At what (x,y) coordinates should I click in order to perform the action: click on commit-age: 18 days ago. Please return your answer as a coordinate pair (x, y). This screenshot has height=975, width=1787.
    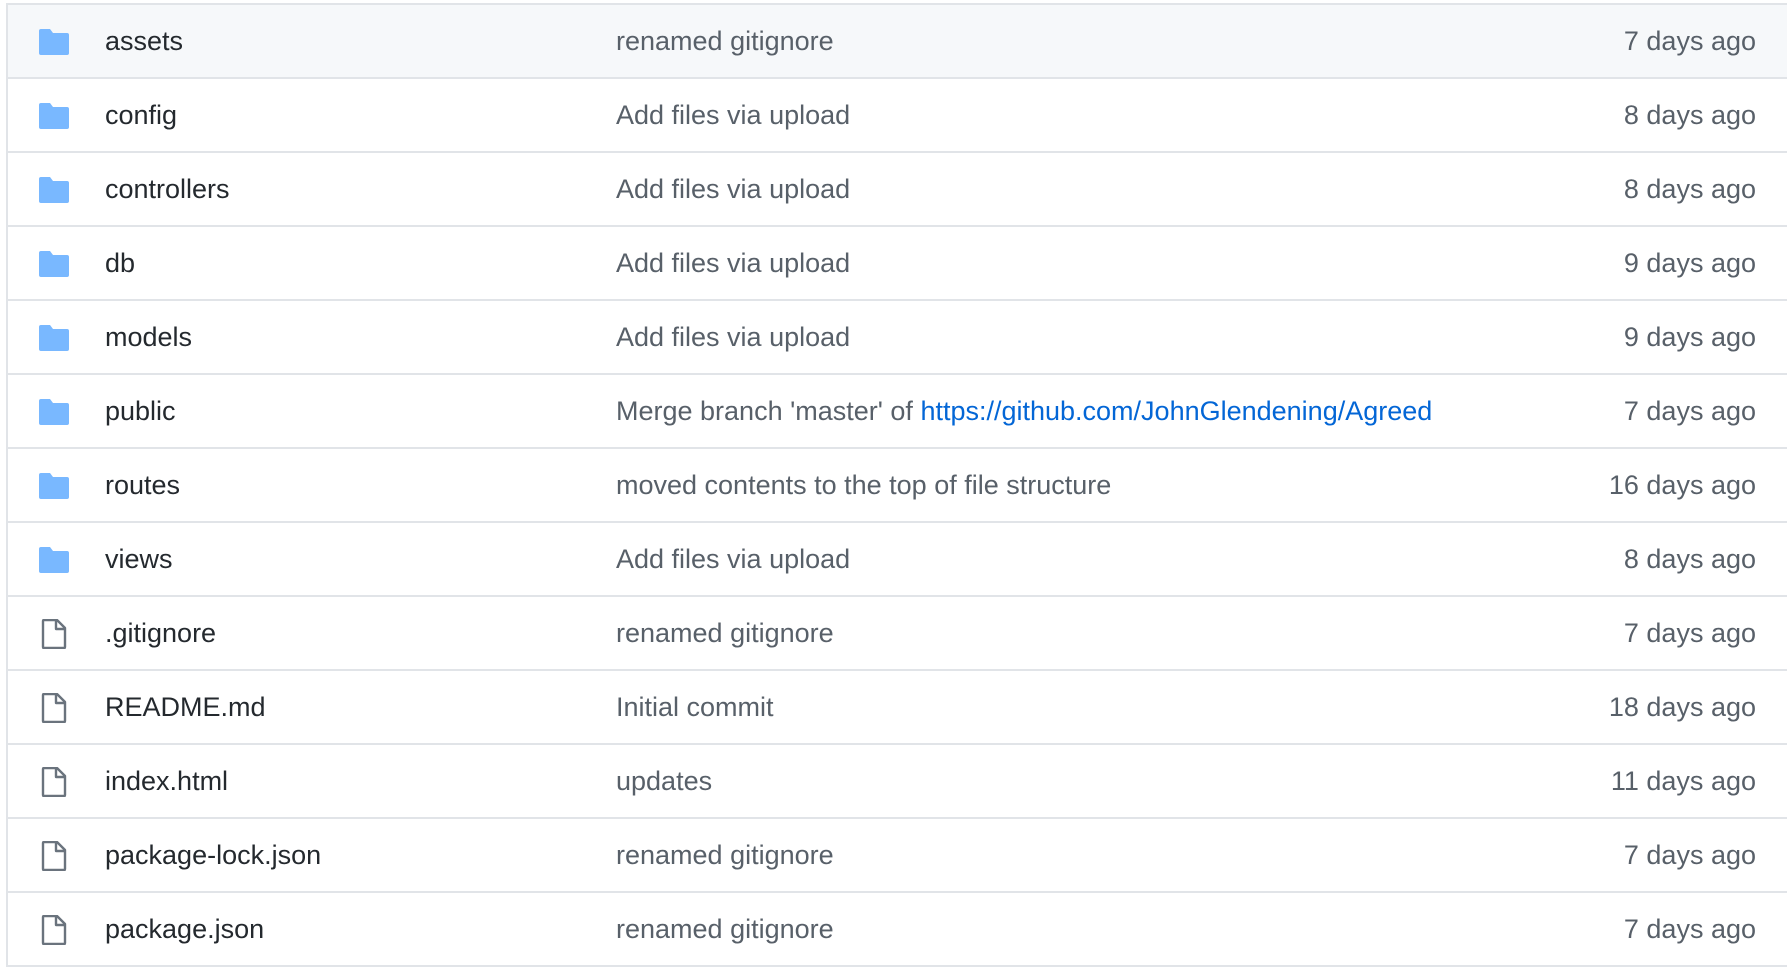
    Looking at the image, I should click on (1682, 707).